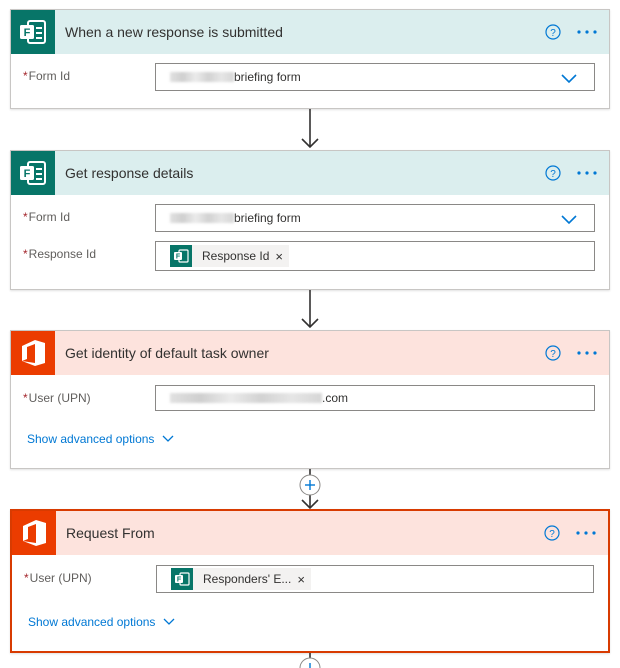 The height and width of the screenshot is (668, 620). What do you see at coordinates (310, 353) in the screenshot?
I see `card-header: Get identity of default task owner ?` at bounding box center [310, 353].